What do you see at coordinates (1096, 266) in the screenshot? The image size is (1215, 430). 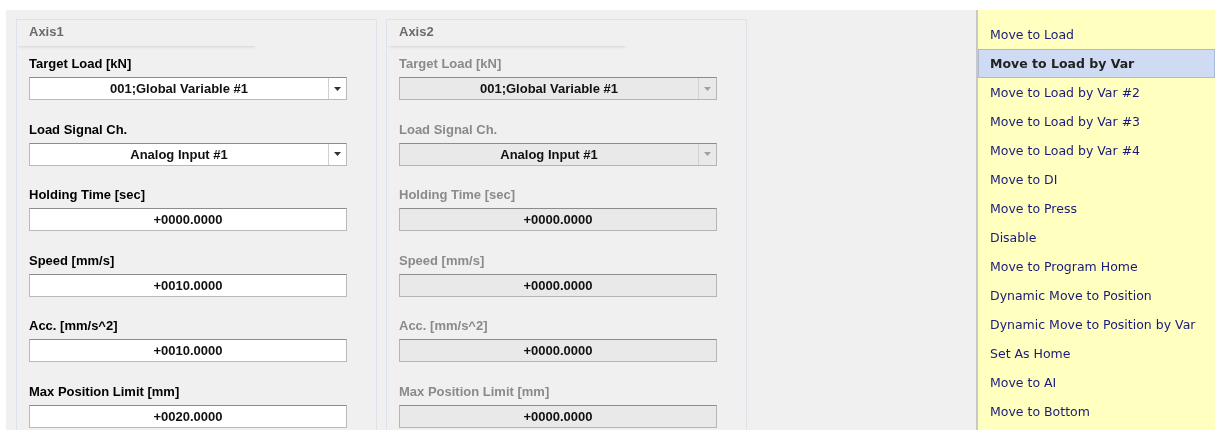 I see `list-item: Move to Program Home` at bounding box center [1096, 266].